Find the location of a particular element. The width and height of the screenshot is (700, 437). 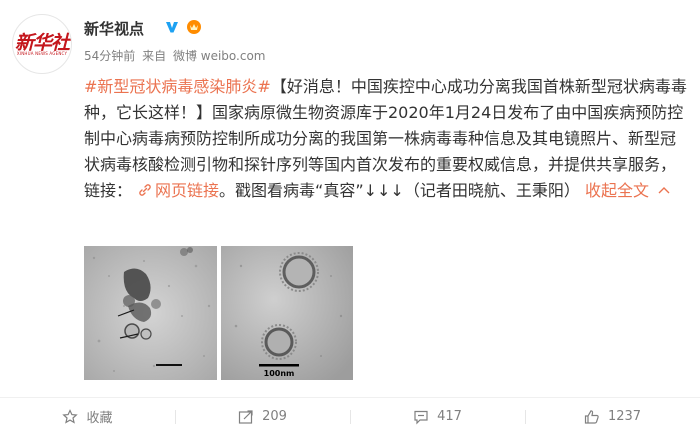

like-count: 1237 is located at coordinates (624, 416).